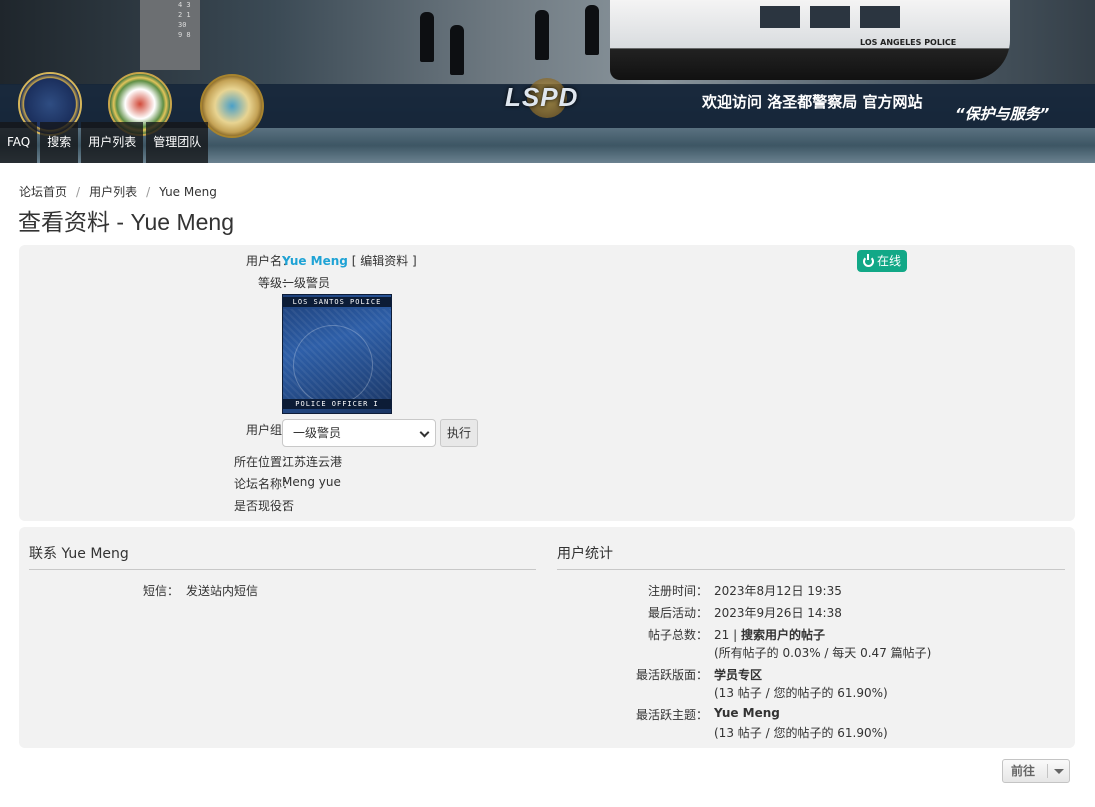 The height and width of the screenshot is (807, 1095). I want to click on posts-row: 21 | 搜索用户的帖子, so click(769, 634).